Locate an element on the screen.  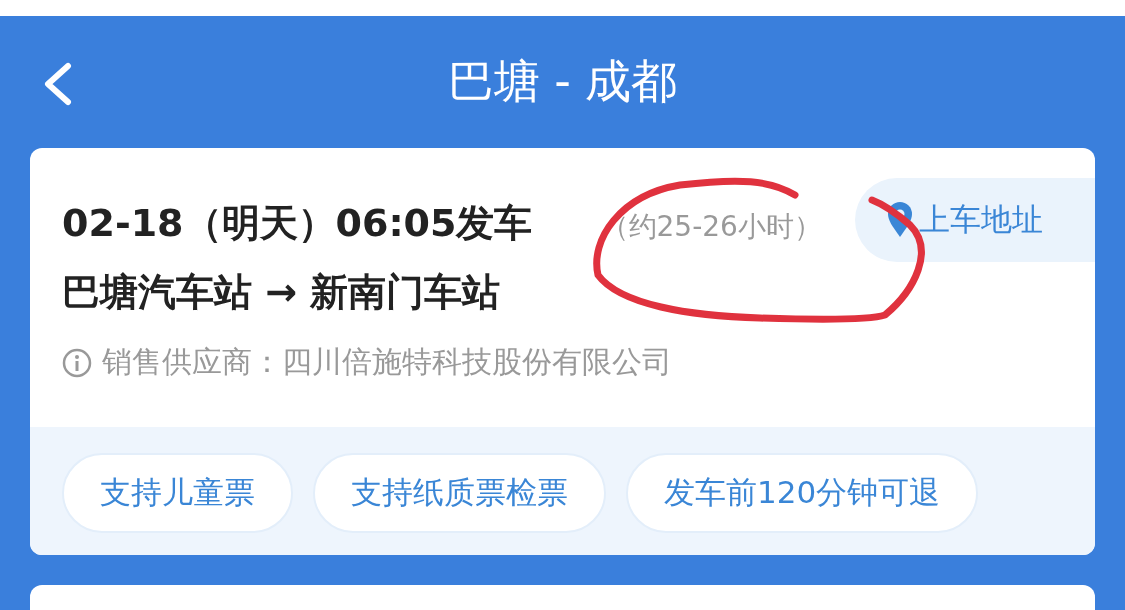
page-title: 巴塘 - 成都 is located at coordinates (562, 81).